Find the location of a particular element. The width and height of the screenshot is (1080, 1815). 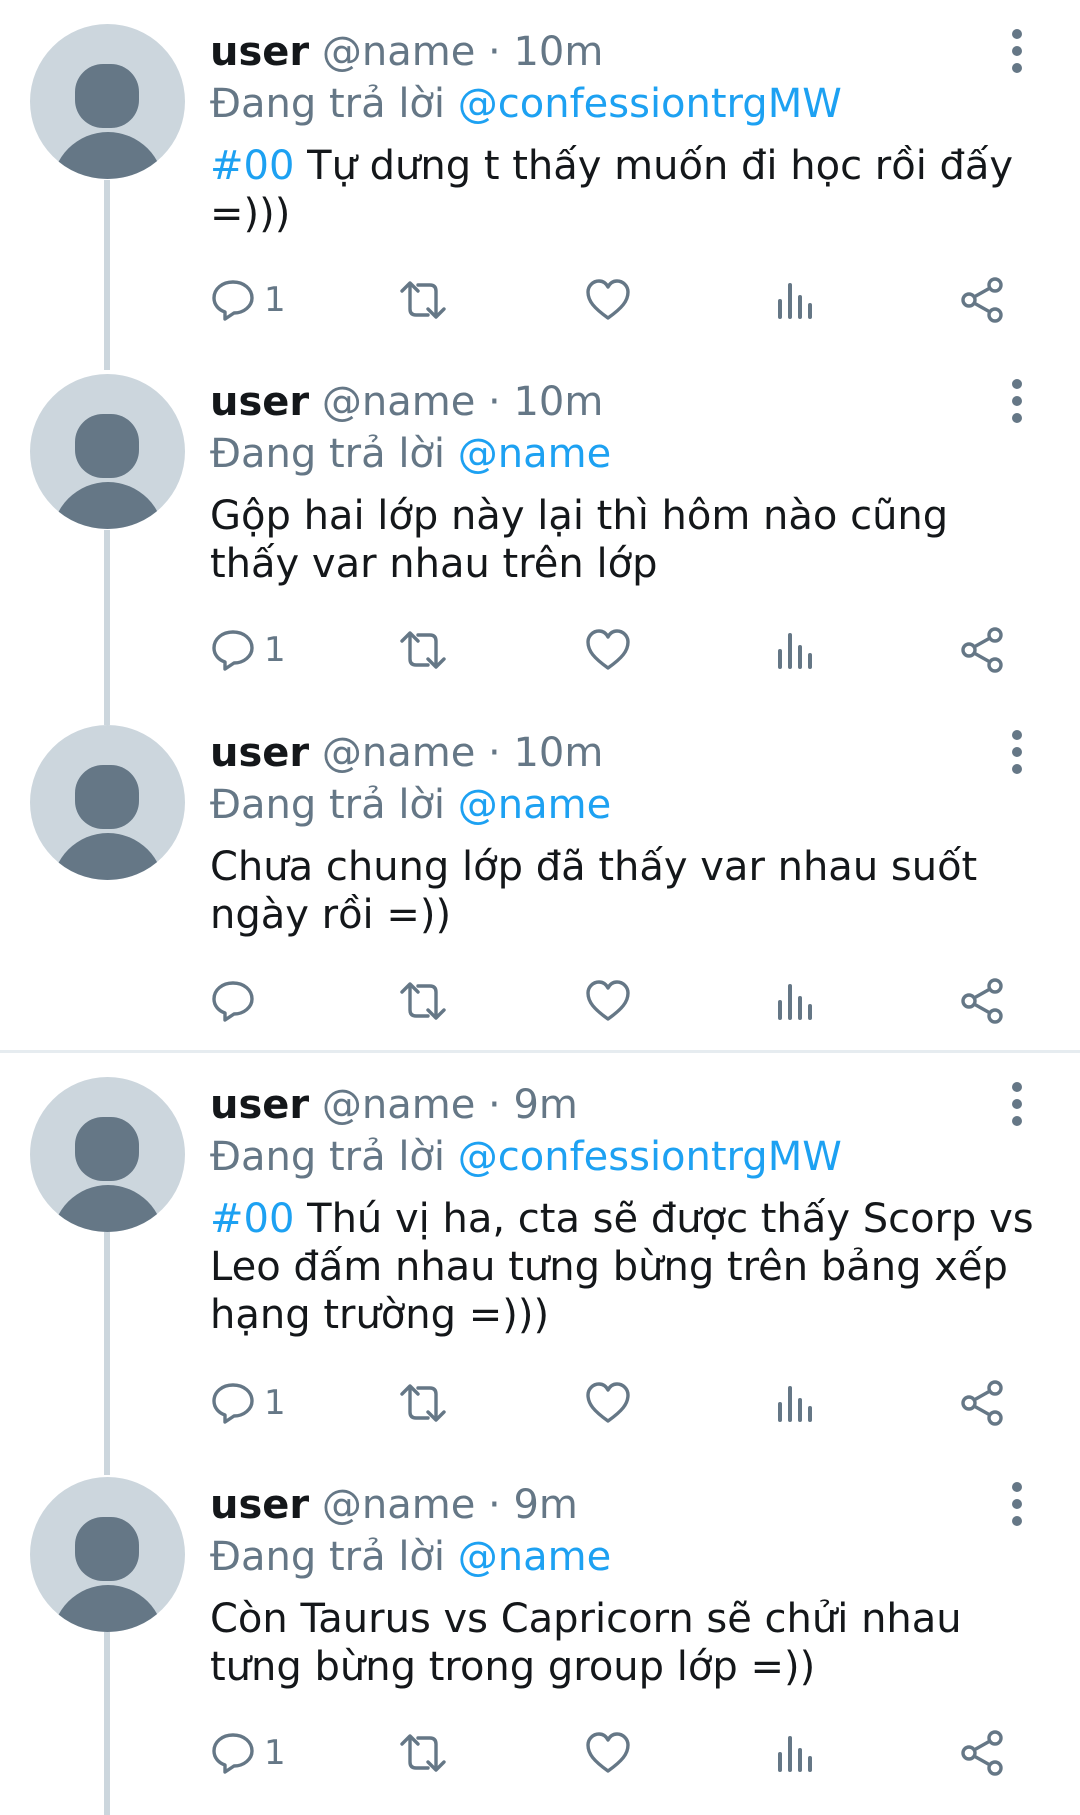

tweet-actions is located at coordinates (540, 1001).